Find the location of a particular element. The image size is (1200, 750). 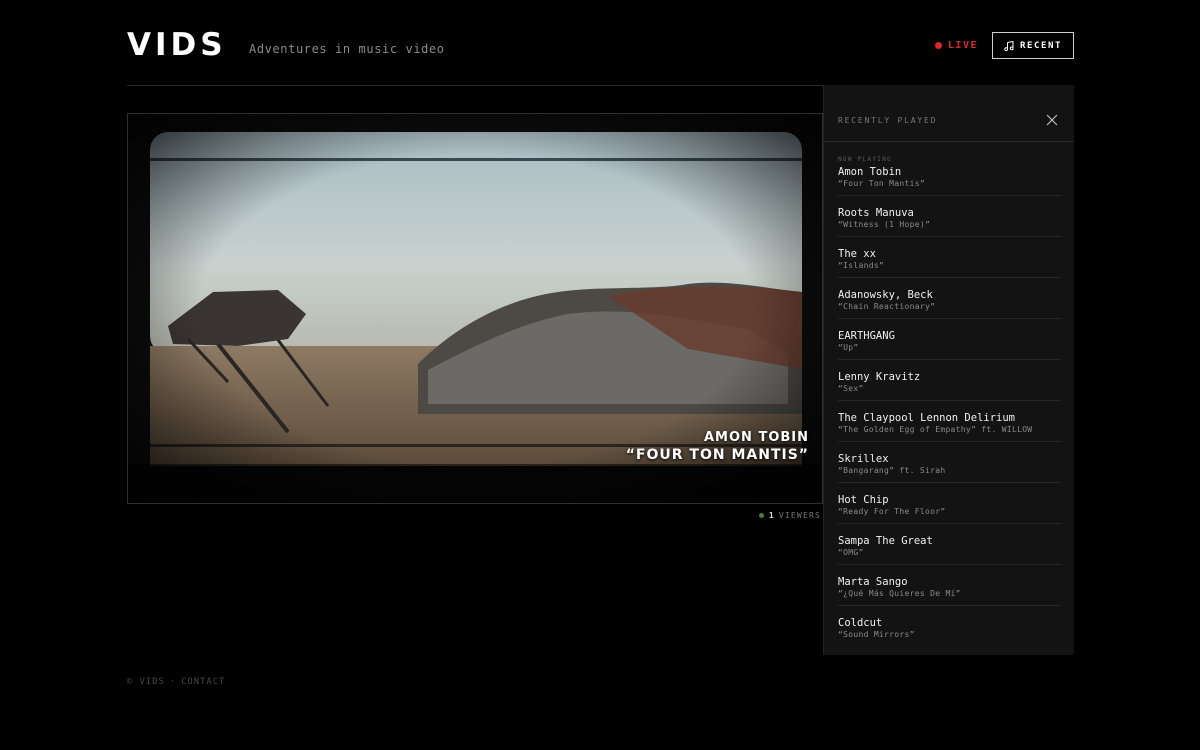

video-title-caption: “FOUR TON MANTIS” is located at coordinates (717, 455).